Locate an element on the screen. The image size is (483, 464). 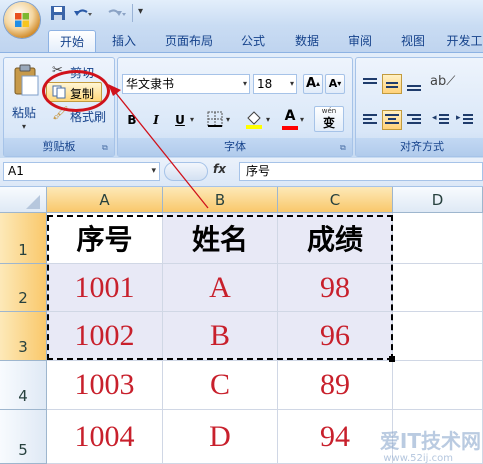
font-group-label: 字体 is located at coordinates (235, 147).